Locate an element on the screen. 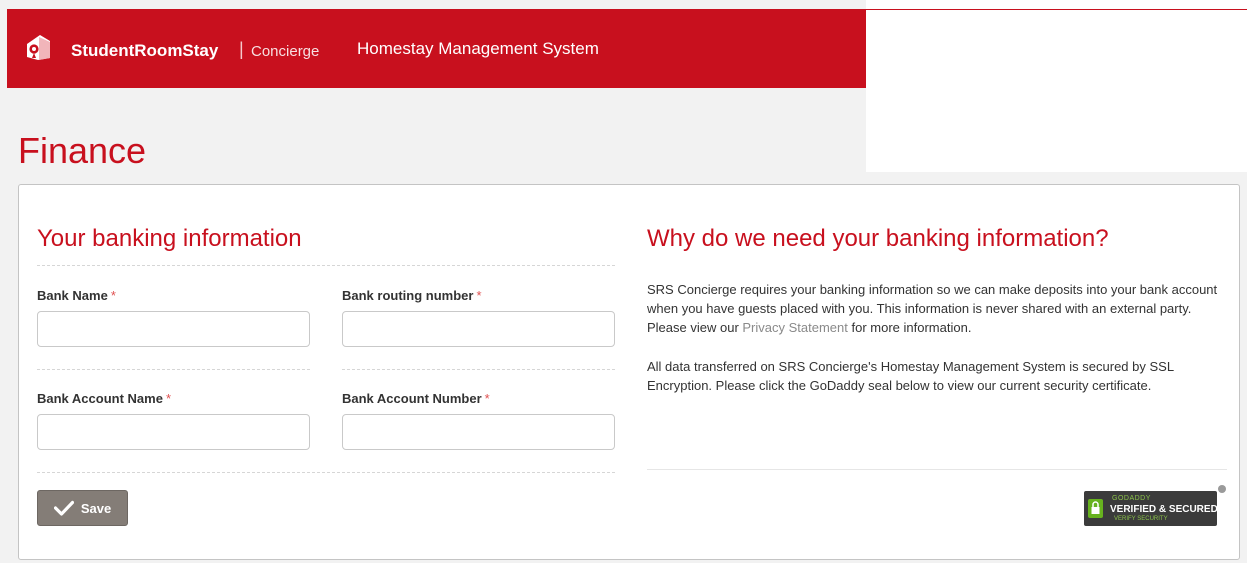  brand-subtitle: Concierge is located at coordinates (285, 51).